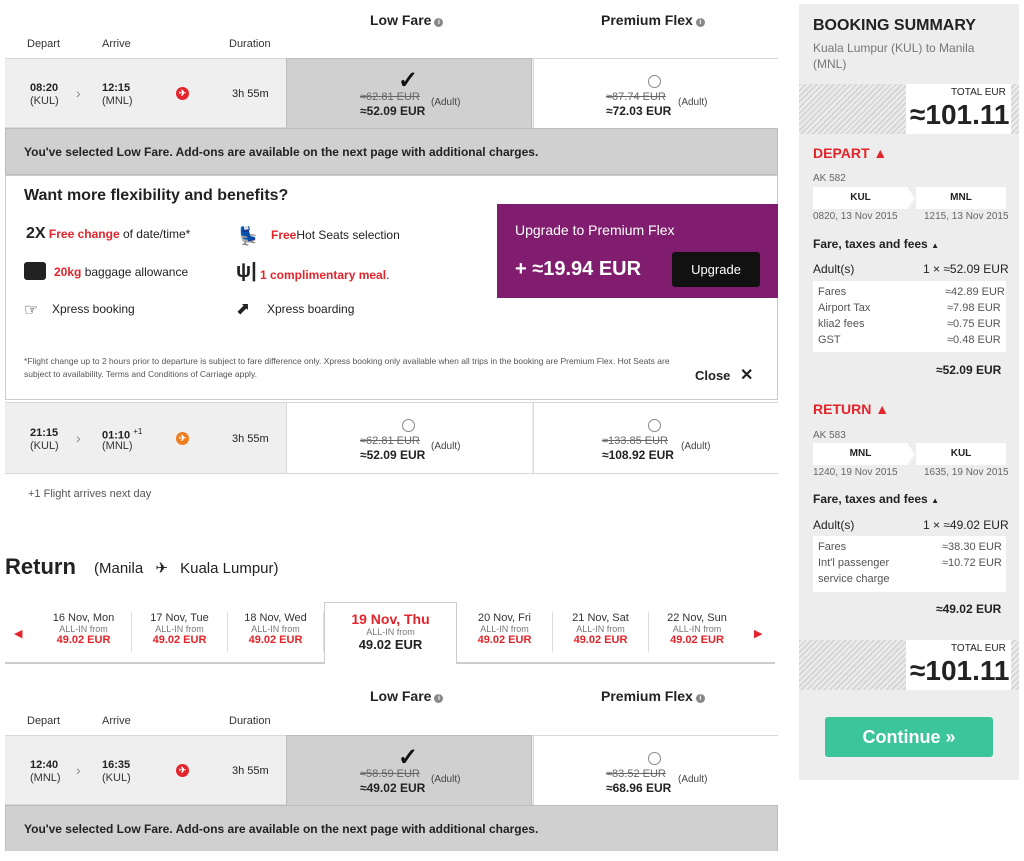 The image size is (1024, 861). Describe the element at coordinates (84, 234) in the screenshot. I see `feature-change-highlight: Free change` at that location.